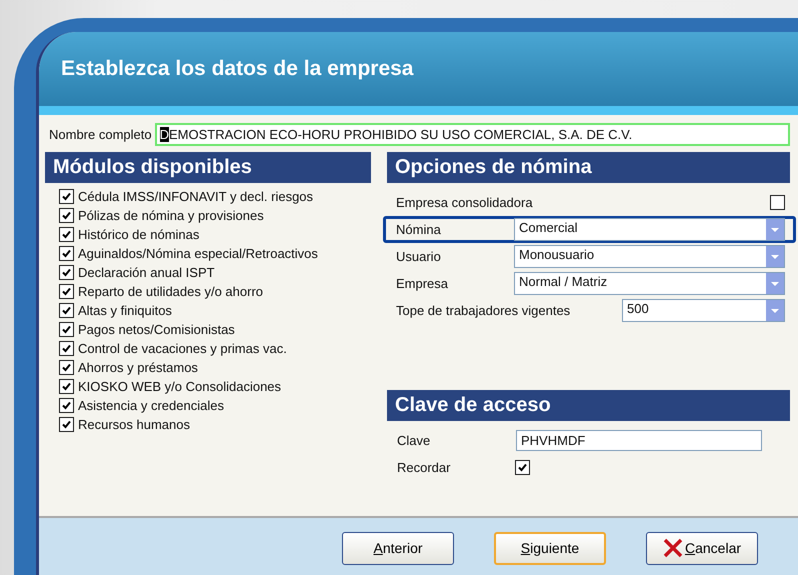 The height and width of the screenshot is (575, 798). Describe the element at coordinates (171, 291) in the screenshot. I see `checkbox-label: Reparto de utilidades y/o ahorro` at that location.